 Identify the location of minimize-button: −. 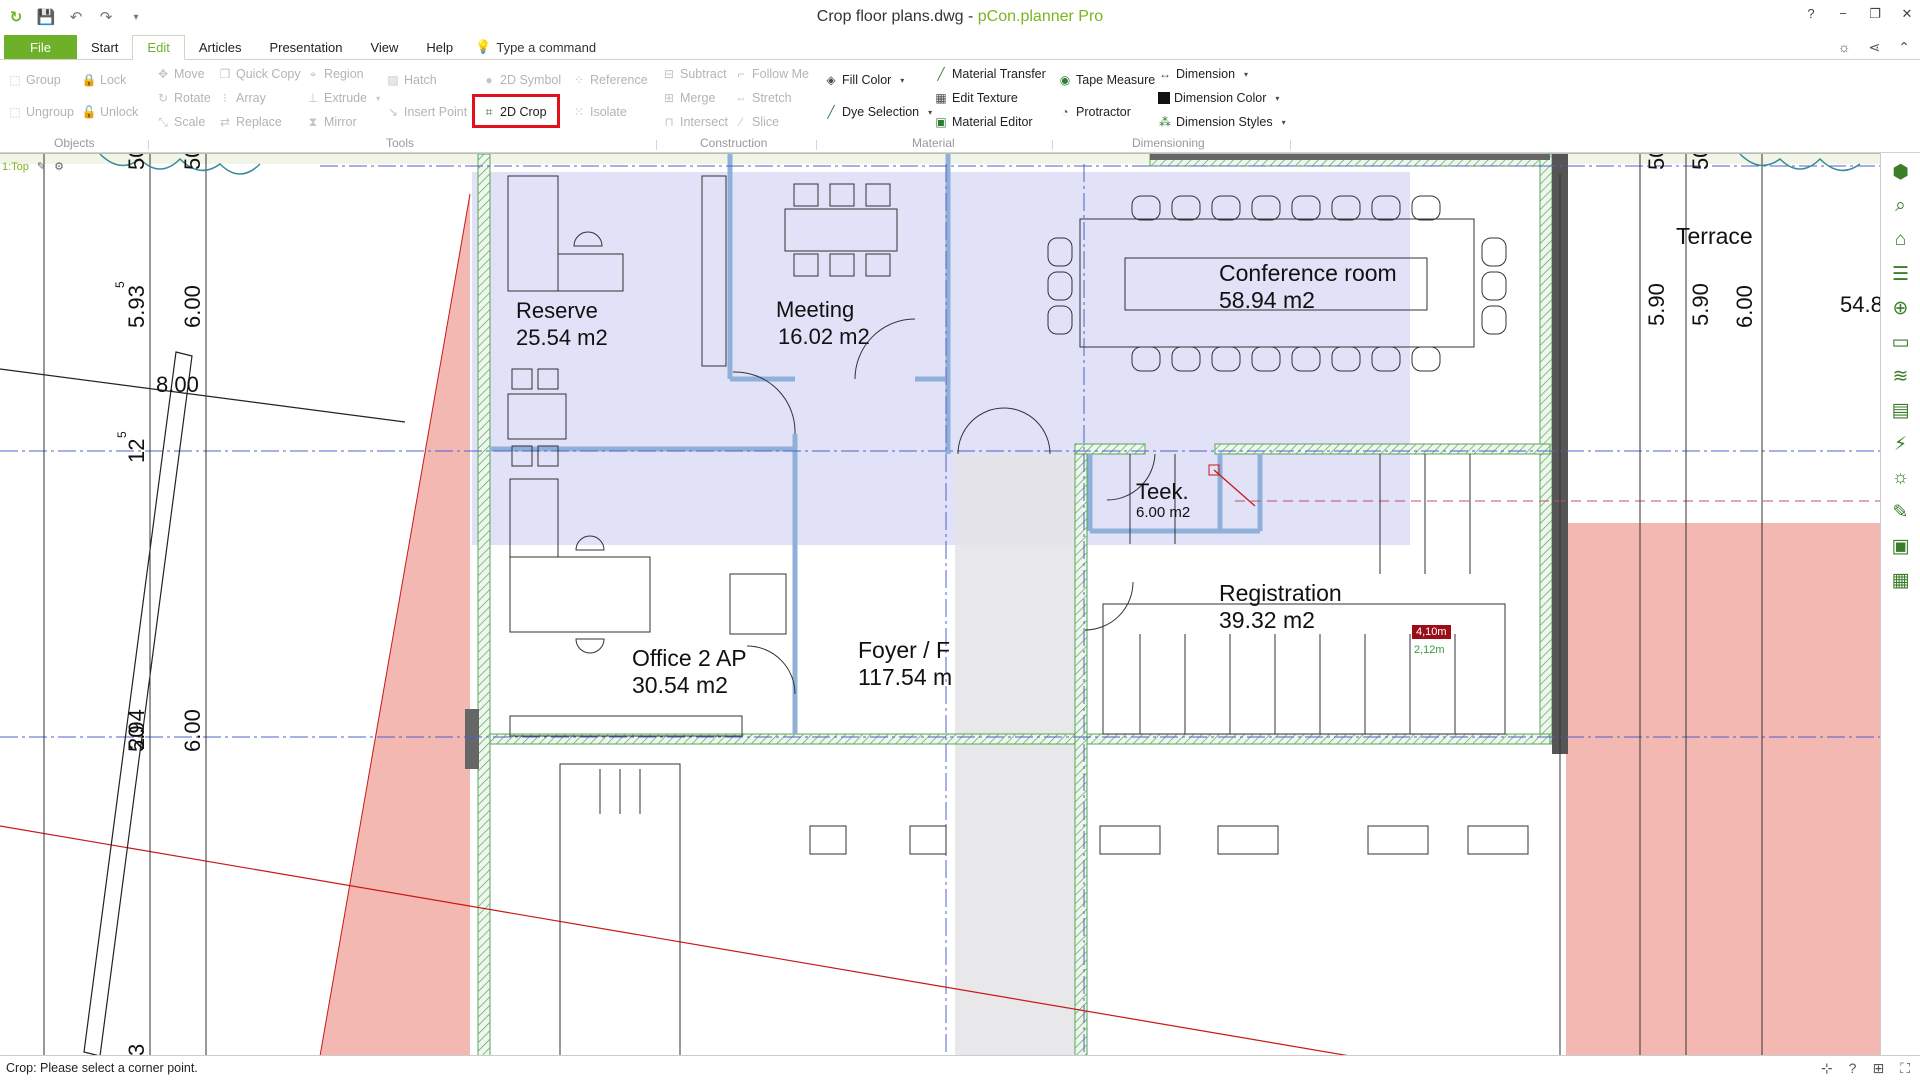
(1843, 14).